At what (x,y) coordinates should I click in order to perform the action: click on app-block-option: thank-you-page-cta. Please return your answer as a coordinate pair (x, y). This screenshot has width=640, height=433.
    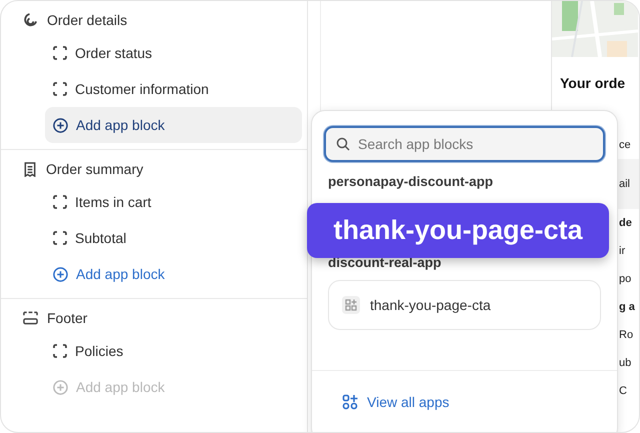
    Looking at the image, I should click on (464, 305).